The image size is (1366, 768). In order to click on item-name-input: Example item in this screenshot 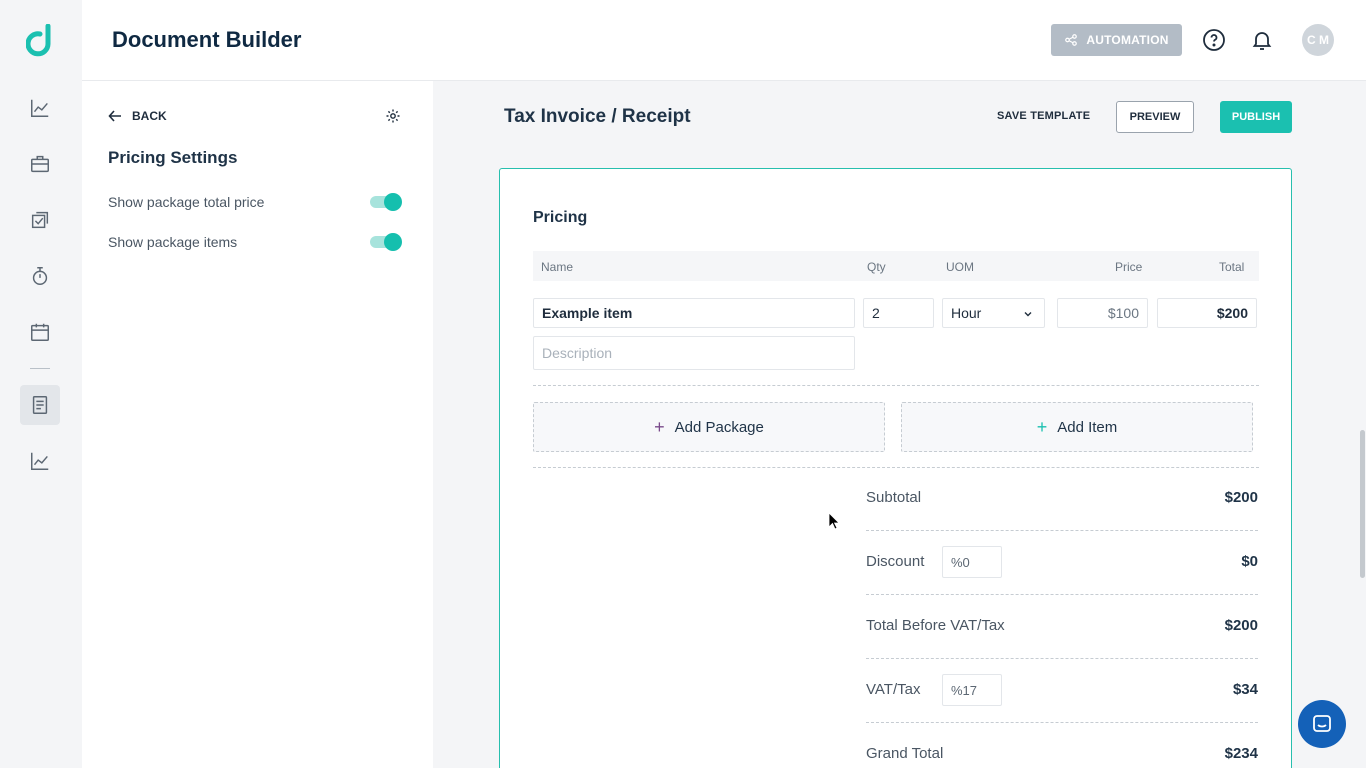, I will do `click(694, 313)`.